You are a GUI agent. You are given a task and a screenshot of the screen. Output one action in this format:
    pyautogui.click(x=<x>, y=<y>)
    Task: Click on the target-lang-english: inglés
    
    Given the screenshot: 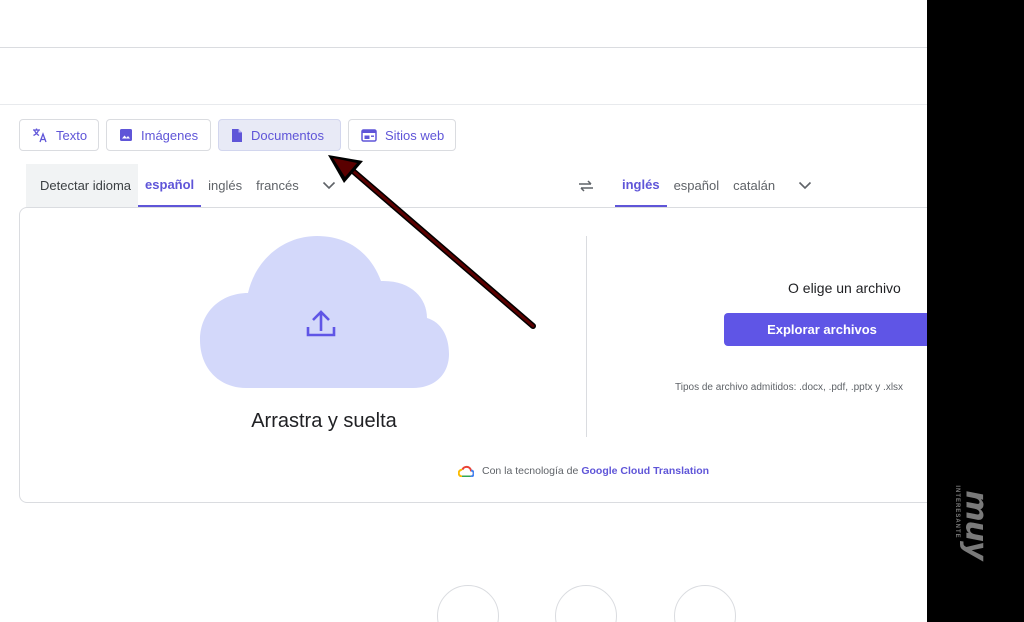 What is the action you would take?
    pyautogui.click(x=641, y=185)
    